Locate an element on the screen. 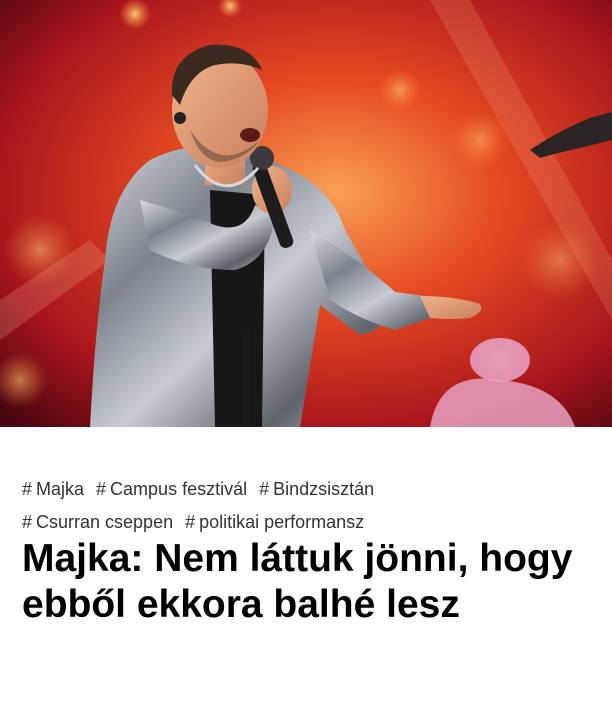 The image size is (612, 719). tag-label: Csurran cseppen is located at coordinates (105, 522).